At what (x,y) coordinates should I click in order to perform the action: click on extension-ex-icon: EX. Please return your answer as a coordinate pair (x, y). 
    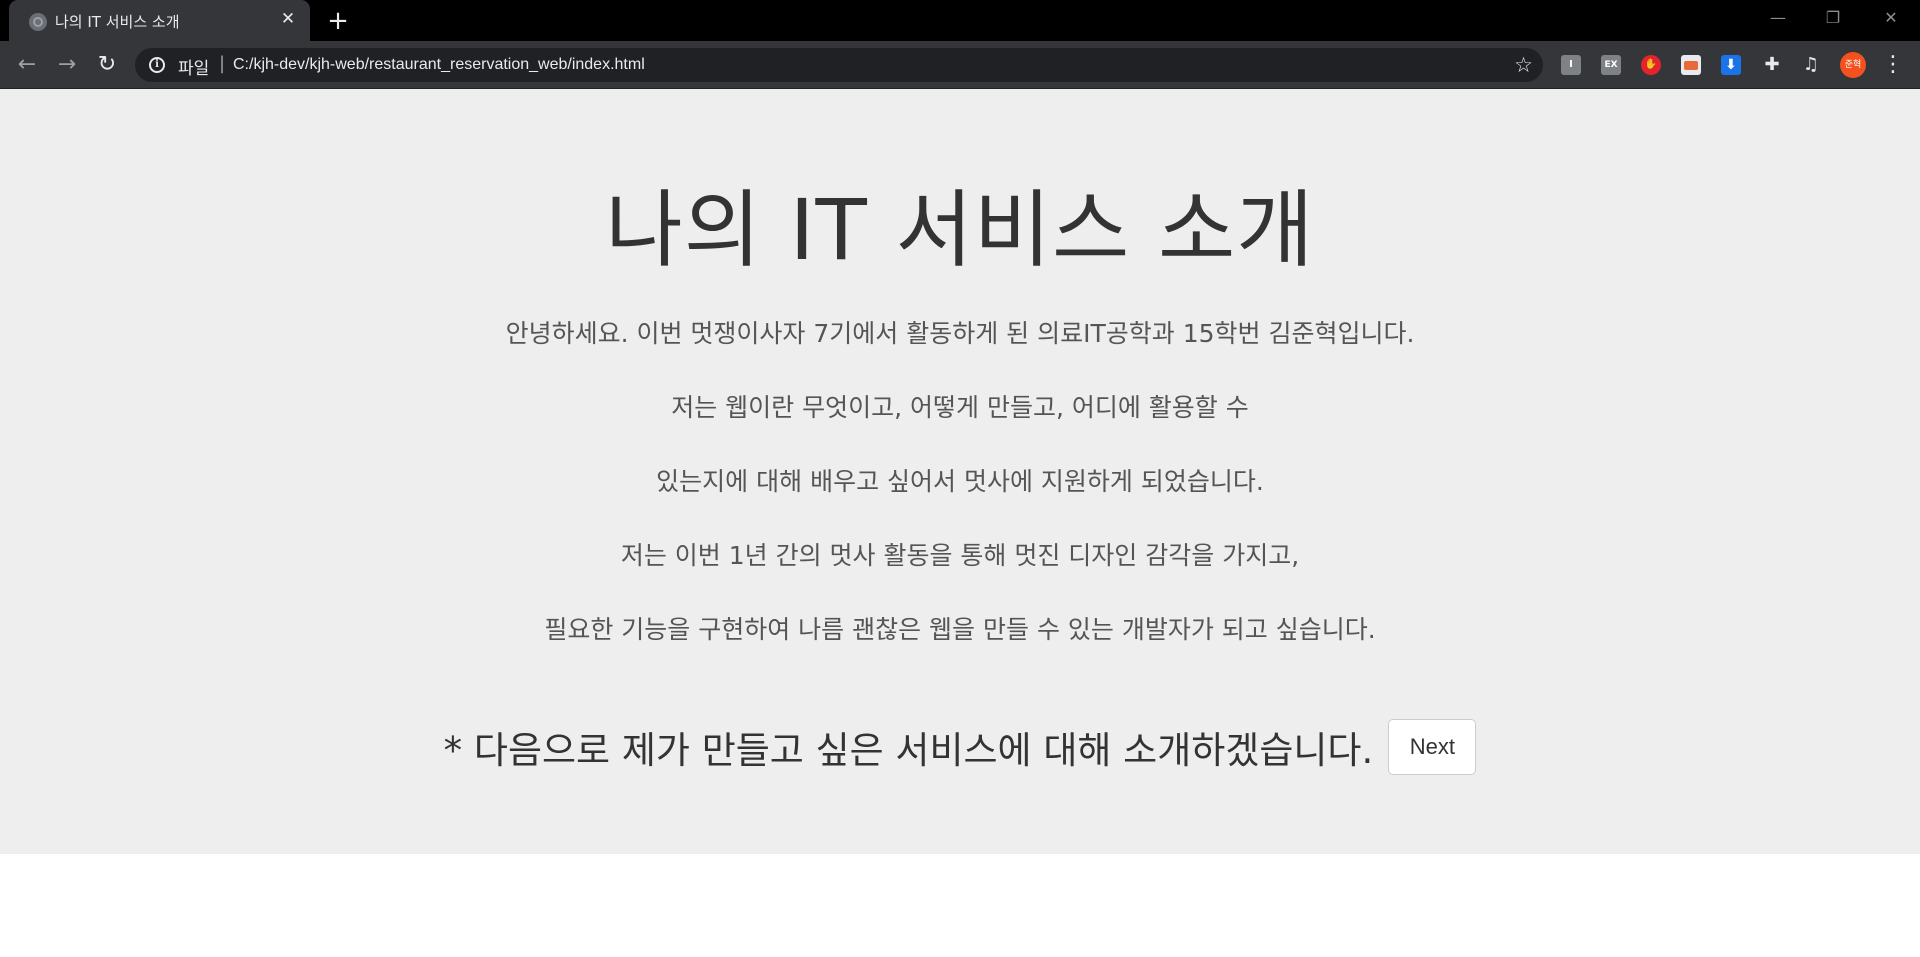
    Looking at the image, I should click on (1611, 65).